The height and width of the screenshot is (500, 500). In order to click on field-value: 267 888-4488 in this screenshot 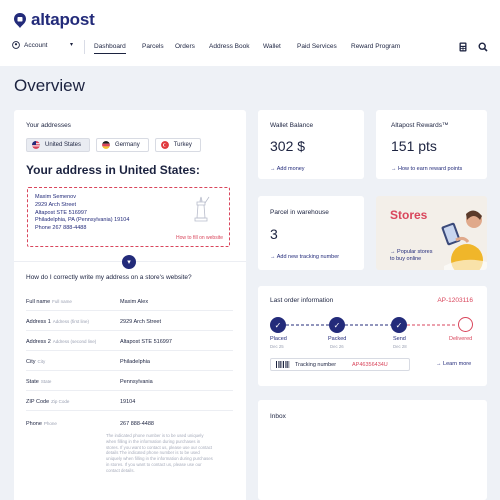, I will do `click(137, 424)`.